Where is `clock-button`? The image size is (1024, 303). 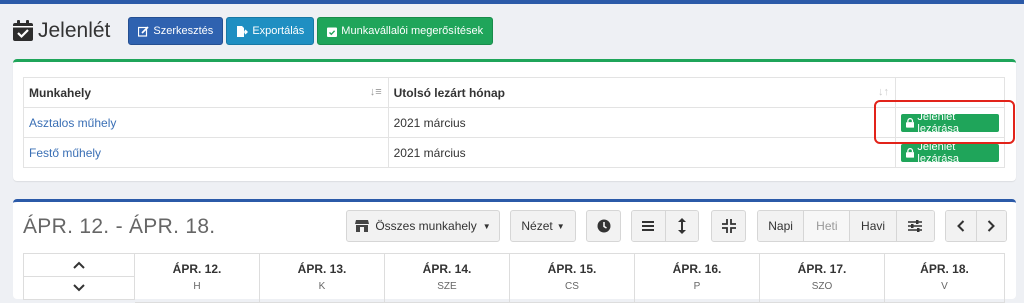
clock-button is located at coordinates (603, 226).